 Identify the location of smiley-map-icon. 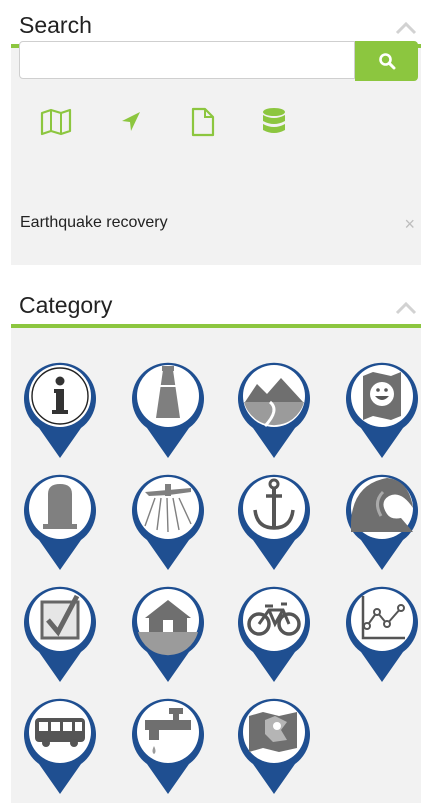
(382, 405).